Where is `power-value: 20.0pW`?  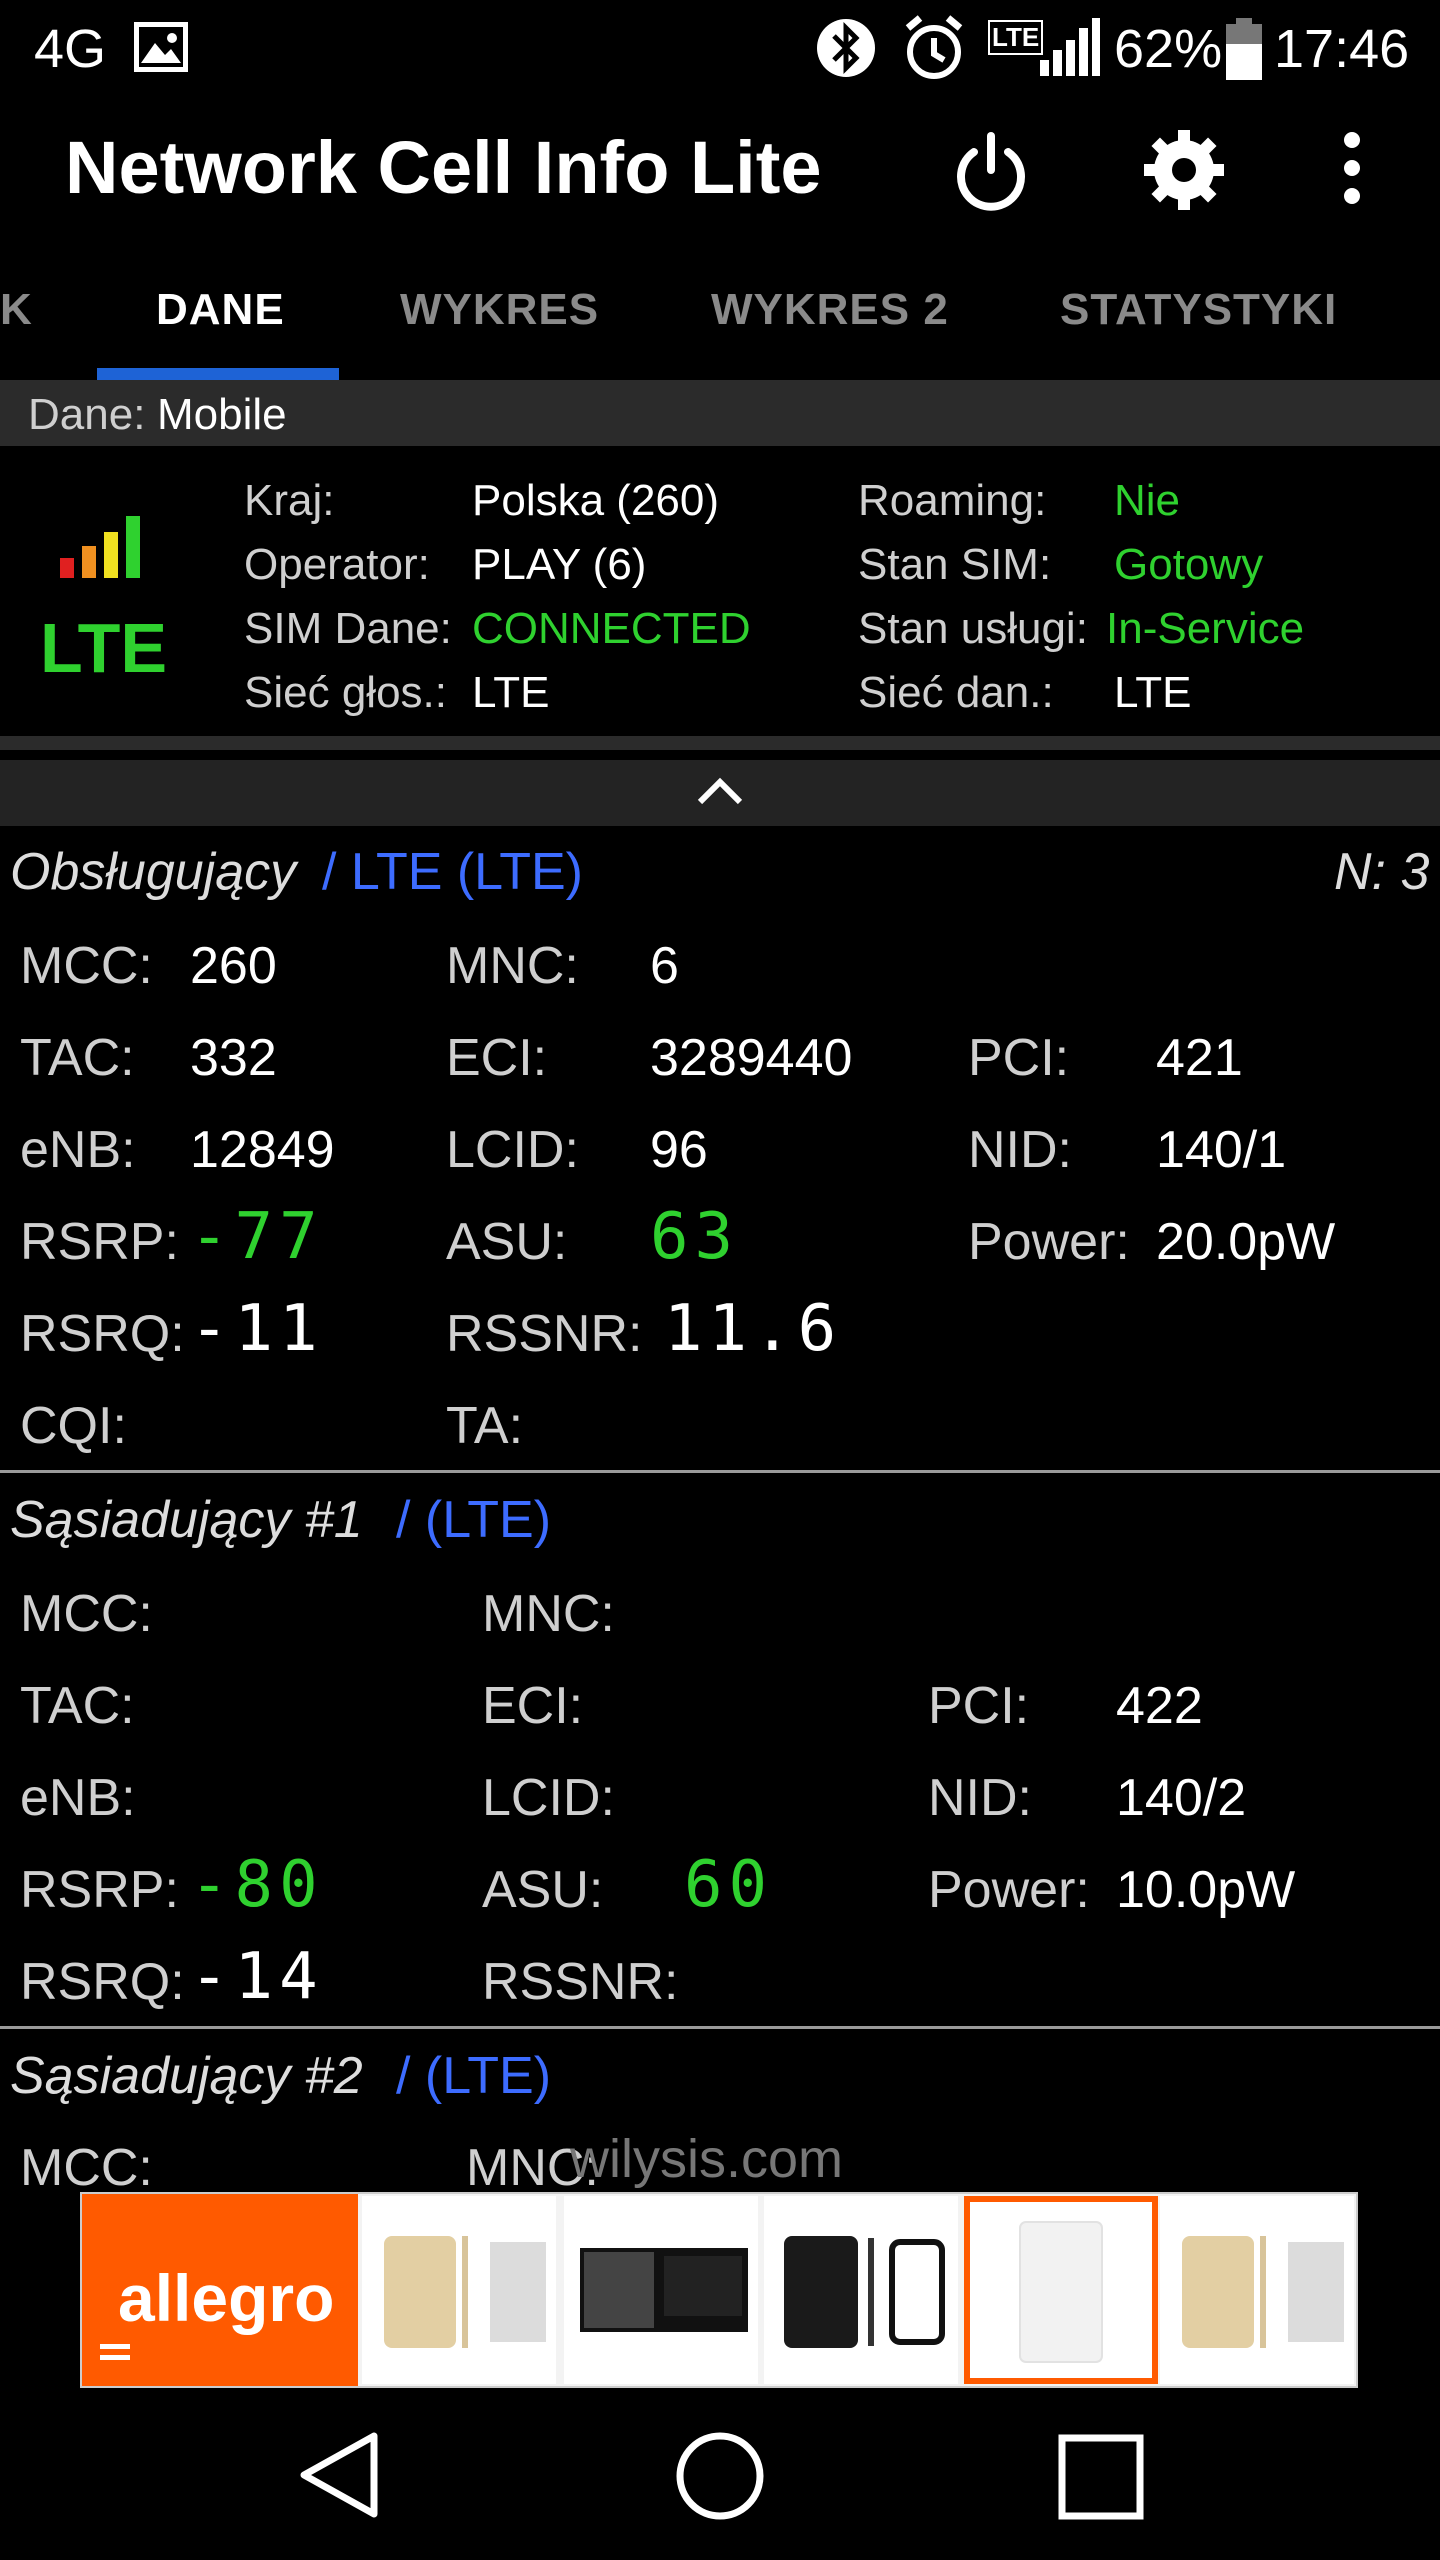 power-value: 20.0pW is located at coordinates (1246, 1242).